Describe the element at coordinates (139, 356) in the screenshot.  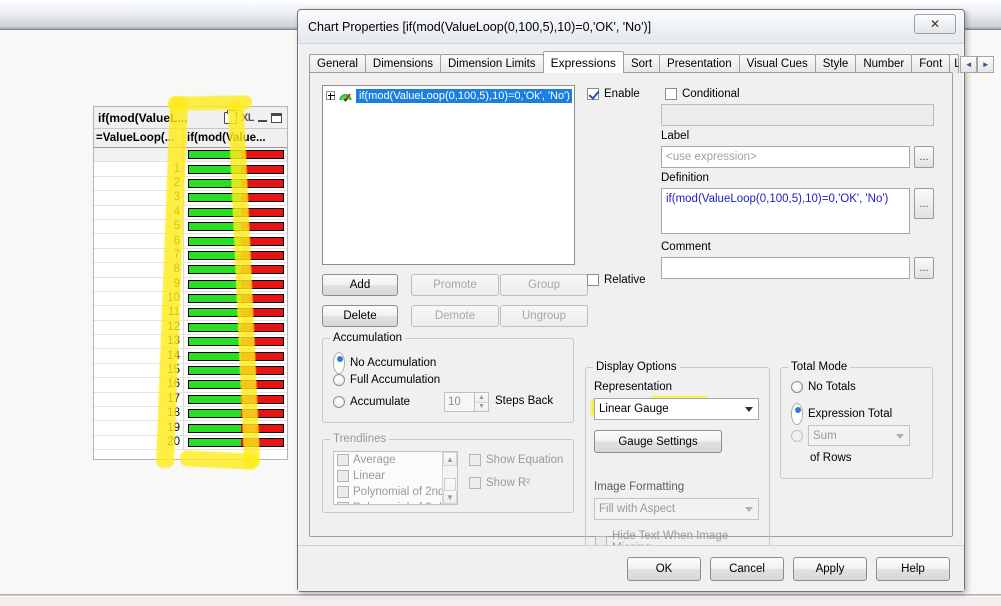
I see `table-cell-dimension: 14` at that location.